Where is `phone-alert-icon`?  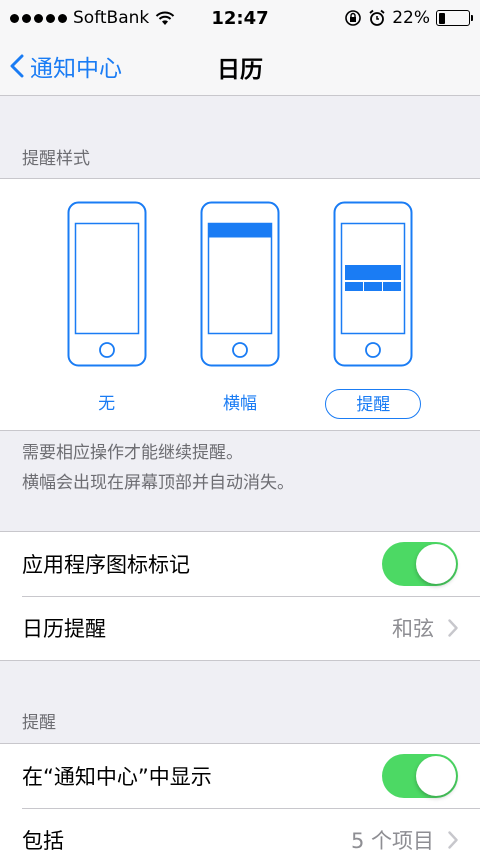
phone-alert-icon is located at coordinates (373, 284).